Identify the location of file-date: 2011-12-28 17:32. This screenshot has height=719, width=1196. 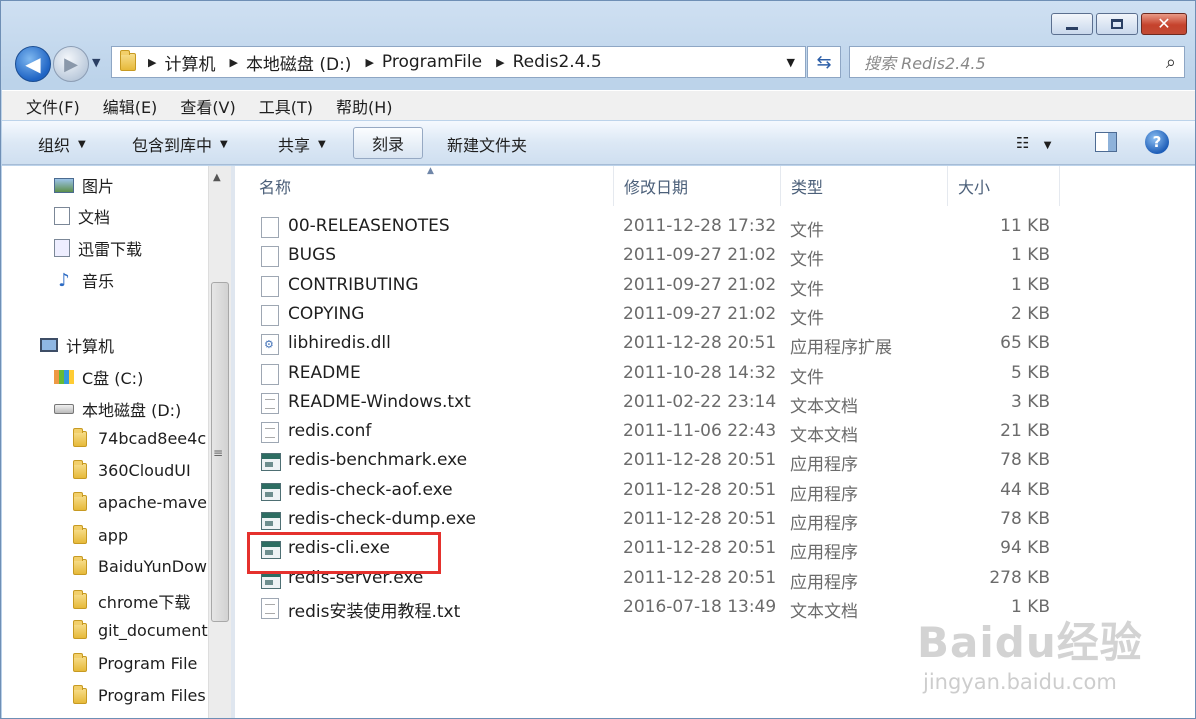
(700, 226).